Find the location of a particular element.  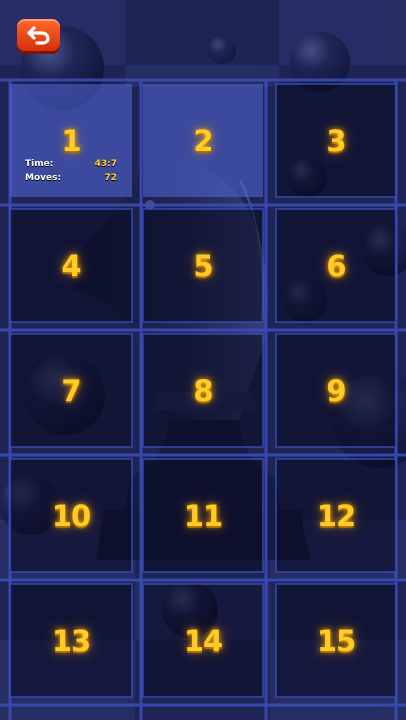

tile-number: 11 is located at coordinates (203, 515).